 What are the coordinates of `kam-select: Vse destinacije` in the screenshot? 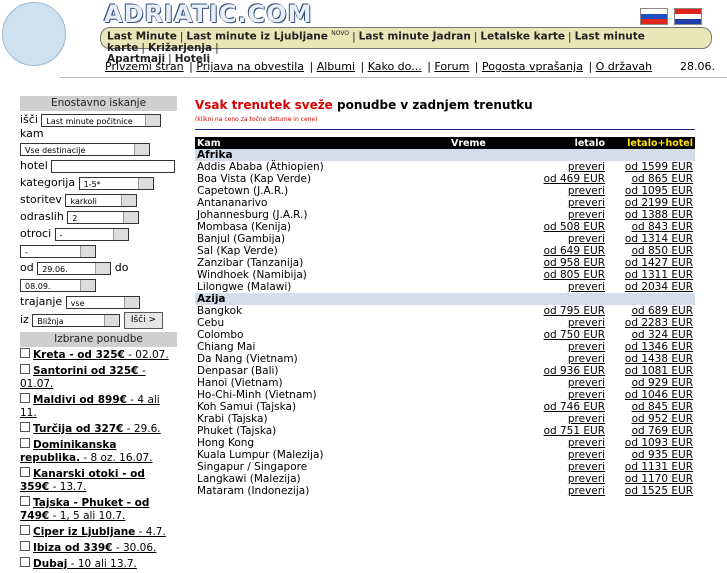 It's located at (85, 149).